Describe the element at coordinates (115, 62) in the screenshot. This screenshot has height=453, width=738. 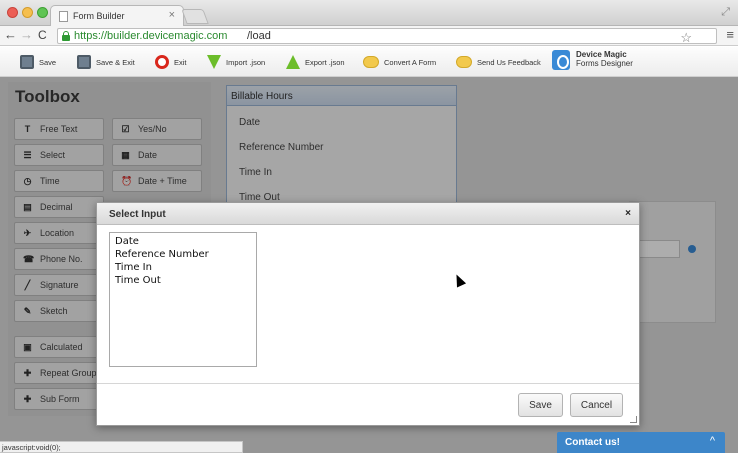
I see `save-exit-label: Save & Exit` at that location.